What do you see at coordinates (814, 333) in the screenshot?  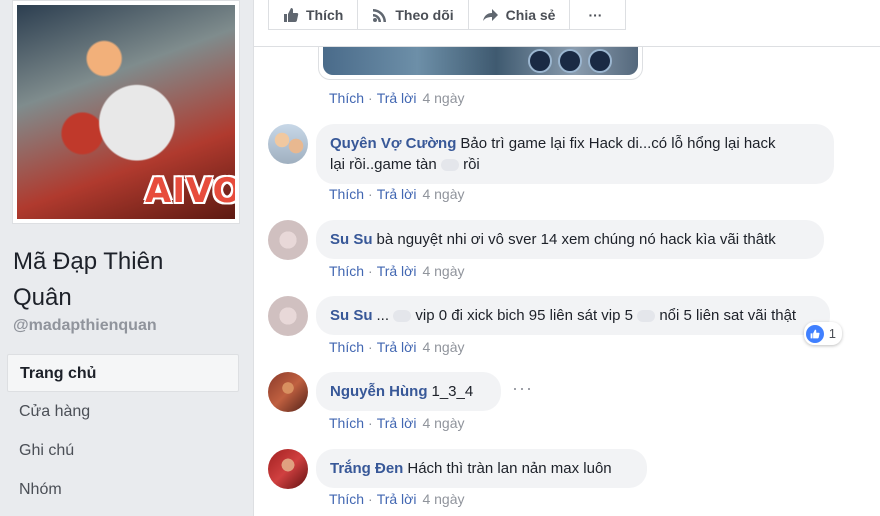 I see `like-reaction-icon` at bounding box center [814, 333].